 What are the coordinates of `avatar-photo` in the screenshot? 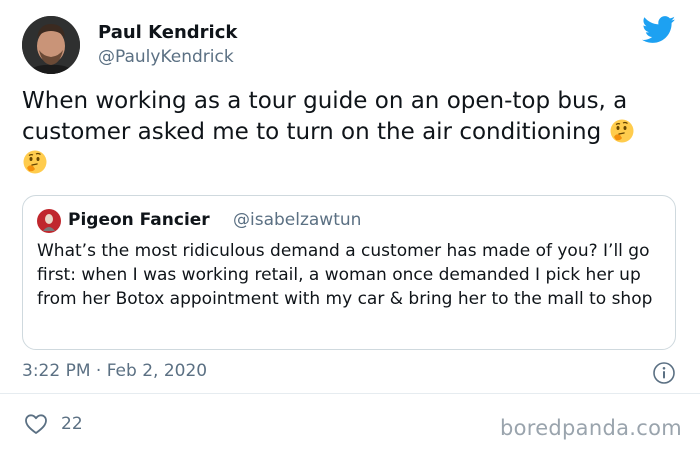 It's located at (51, 45).